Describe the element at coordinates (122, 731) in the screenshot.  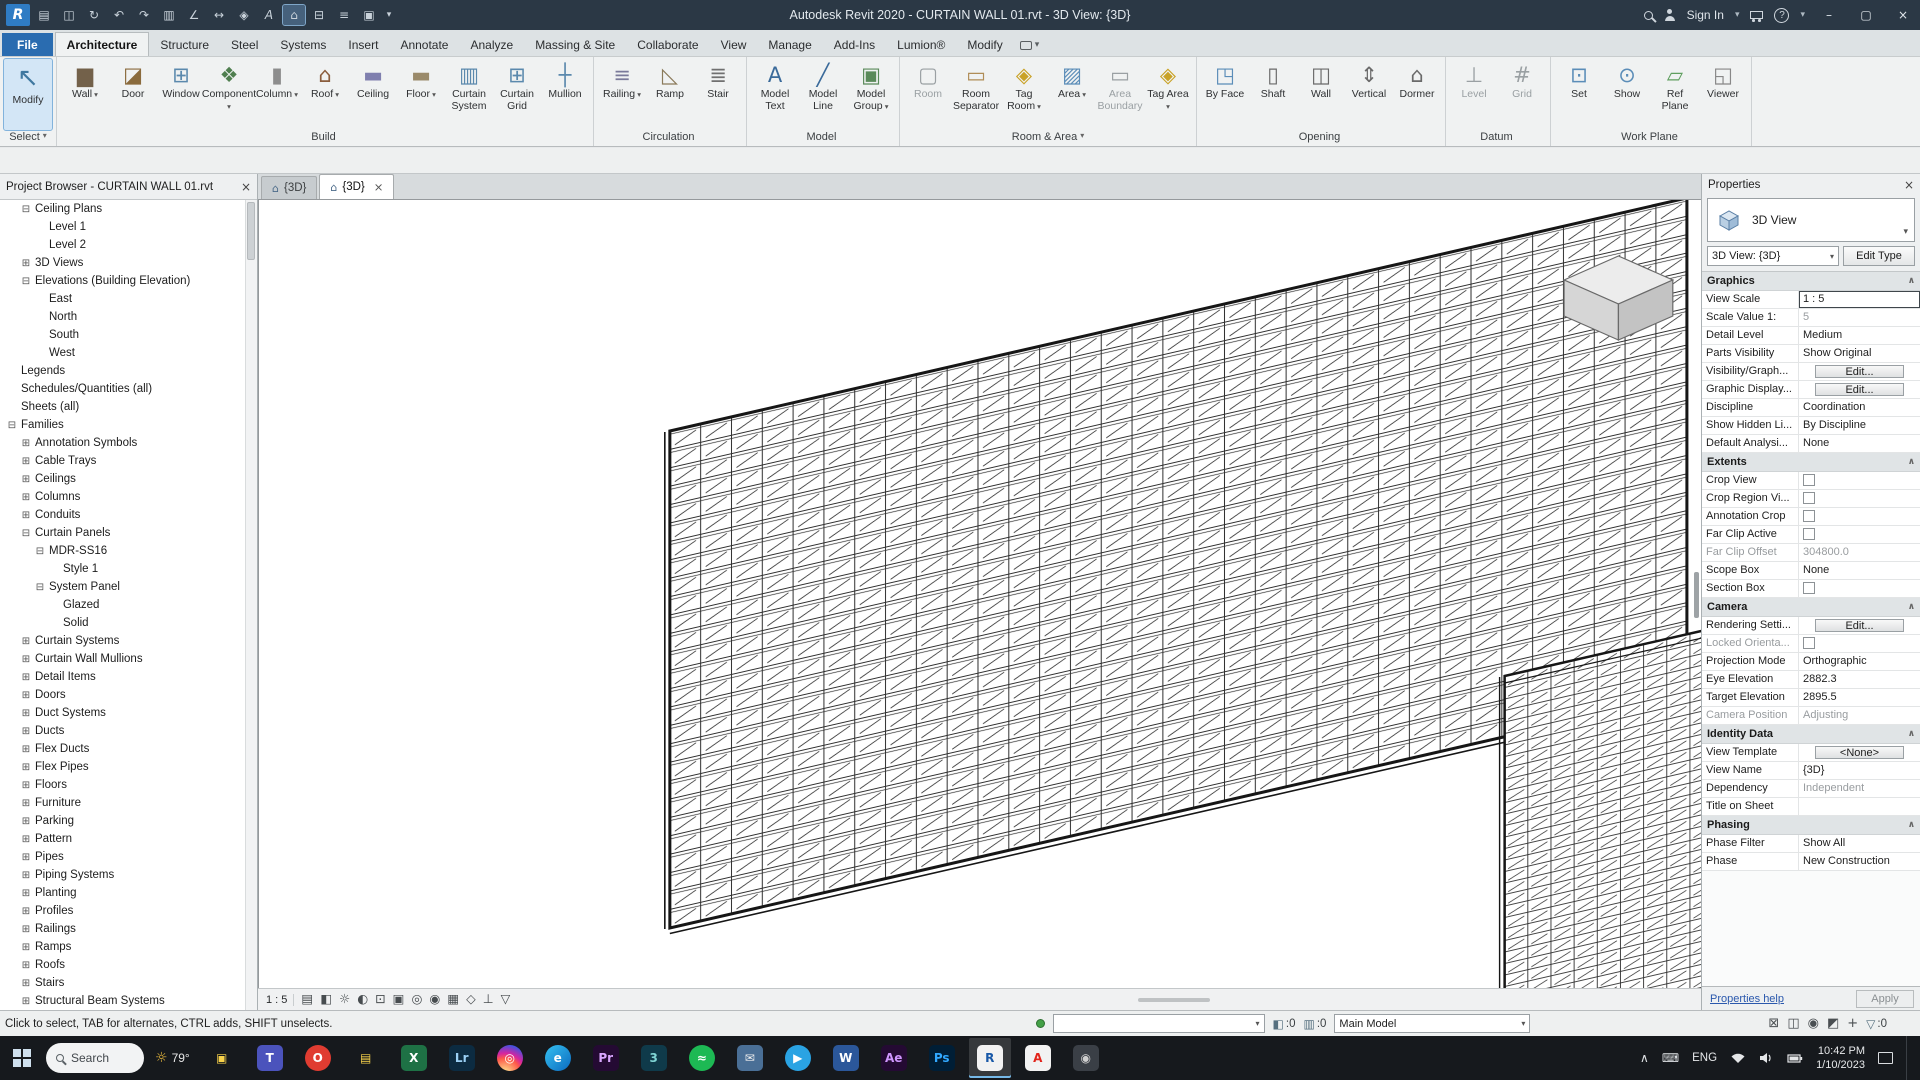
I see `tree-item: ⊞ Ducts` at that location.